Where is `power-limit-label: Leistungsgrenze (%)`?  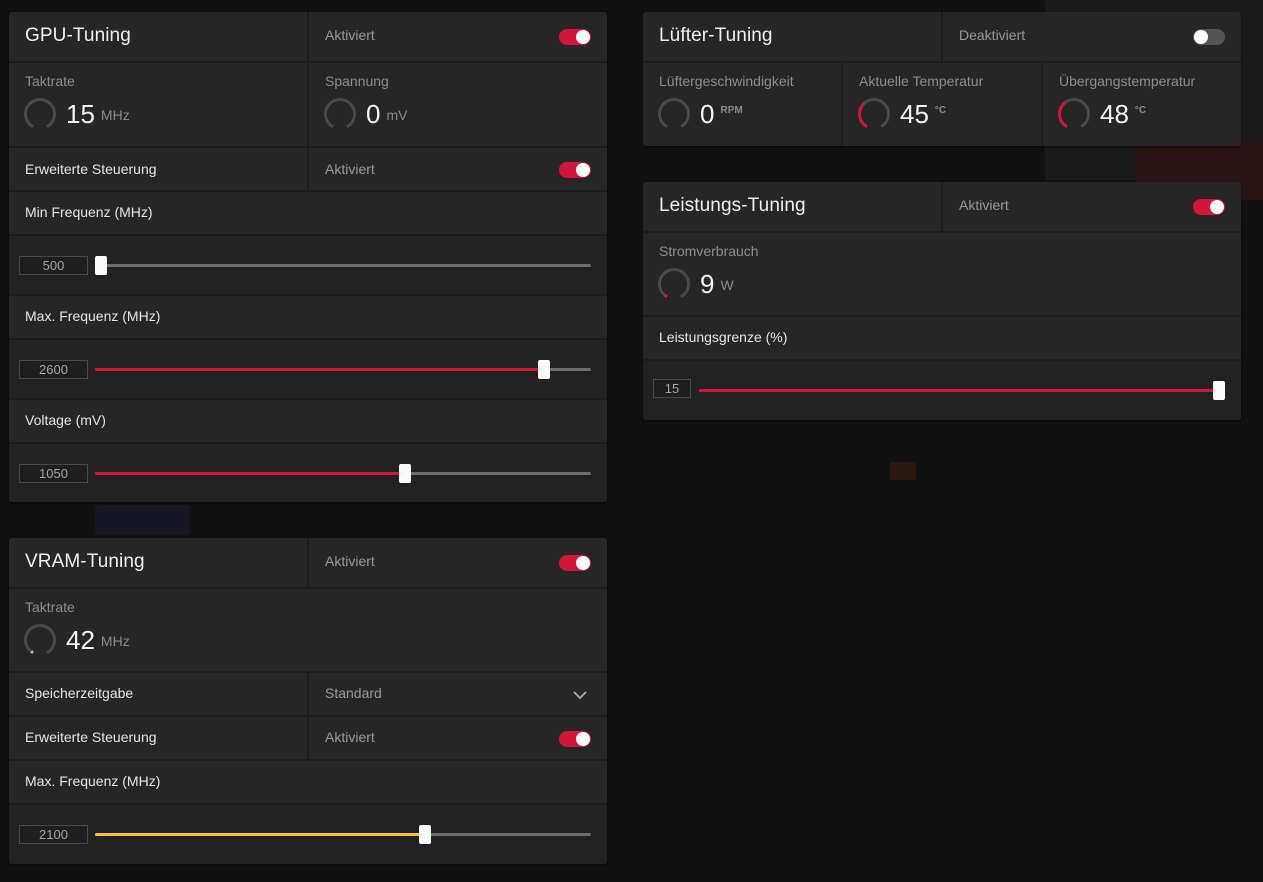 power-limit-label: Leistungsgrenze (%) is located at coordinates (723, 337).